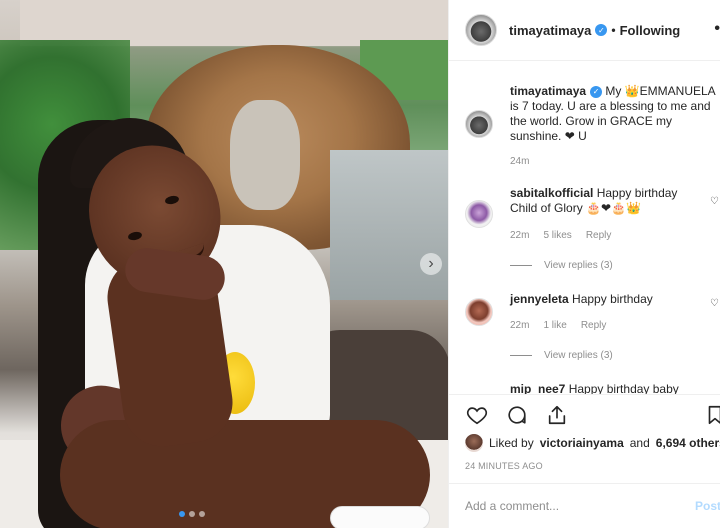 This screenshot has height=528, width=720. I want to click on comment-username: sabitalkofficial, so click(551, 193).